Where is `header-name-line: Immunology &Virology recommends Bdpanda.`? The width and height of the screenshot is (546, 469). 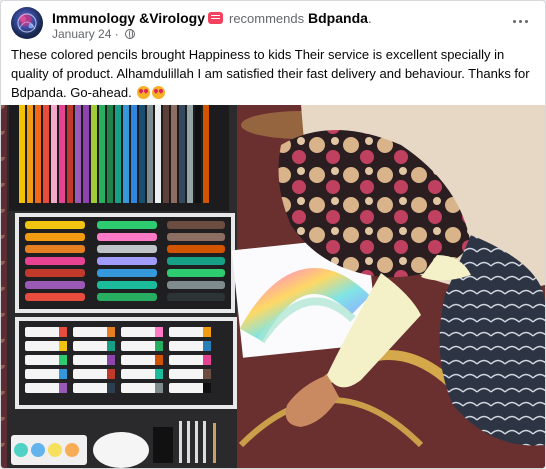 header-name-line: Immunology &Virology recommends Bdpanda. is located at coordinates (212, 18).